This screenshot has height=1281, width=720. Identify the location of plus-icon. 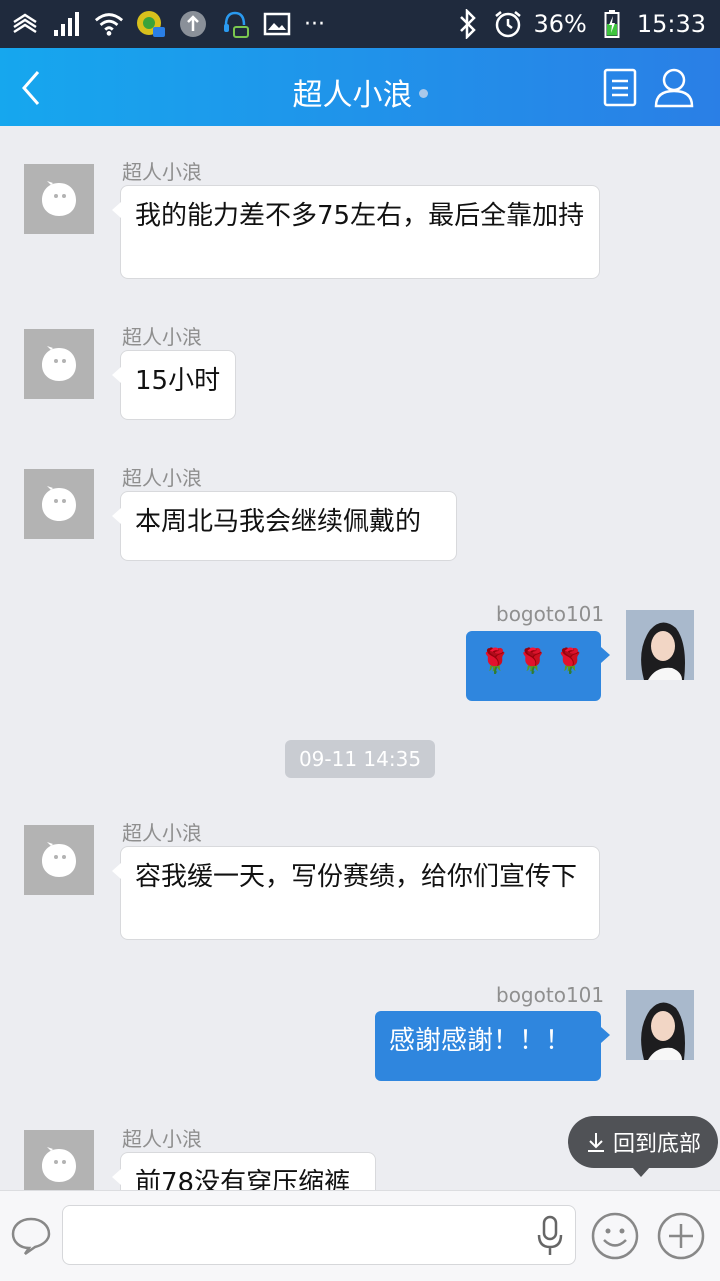
(681, 1236).